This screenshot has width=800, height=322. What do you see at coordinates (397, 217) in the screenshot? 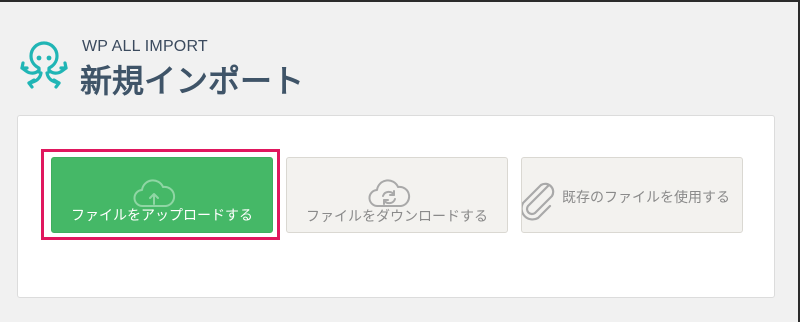
I see `download-file-label: ファイルをダウンロードする` at bounding box center [397, 217].